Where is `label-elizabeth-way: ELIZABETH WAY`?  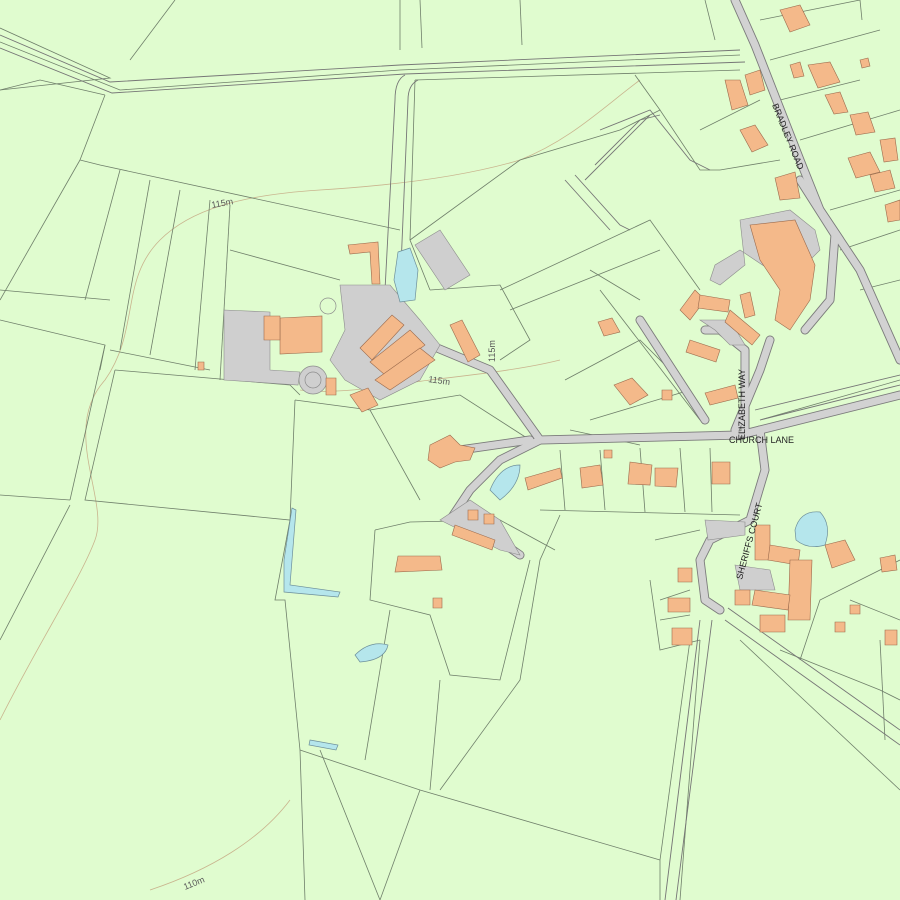 label-elizabeth-way: ELIZABETH WAY is located at coordinates (742, 404).